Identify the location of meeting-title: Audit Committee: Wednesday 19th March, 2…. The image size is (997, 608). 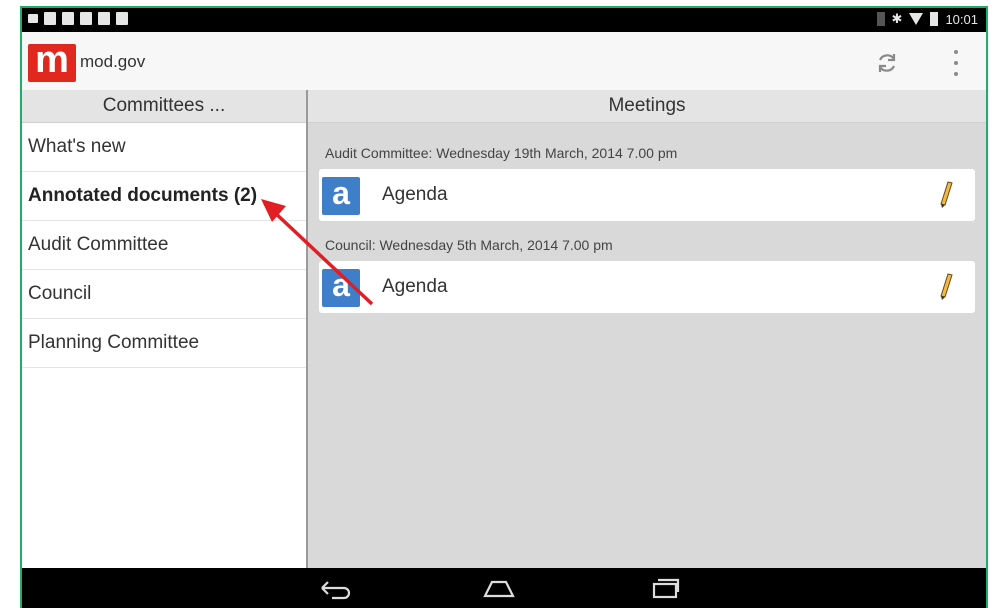
(501, 153).